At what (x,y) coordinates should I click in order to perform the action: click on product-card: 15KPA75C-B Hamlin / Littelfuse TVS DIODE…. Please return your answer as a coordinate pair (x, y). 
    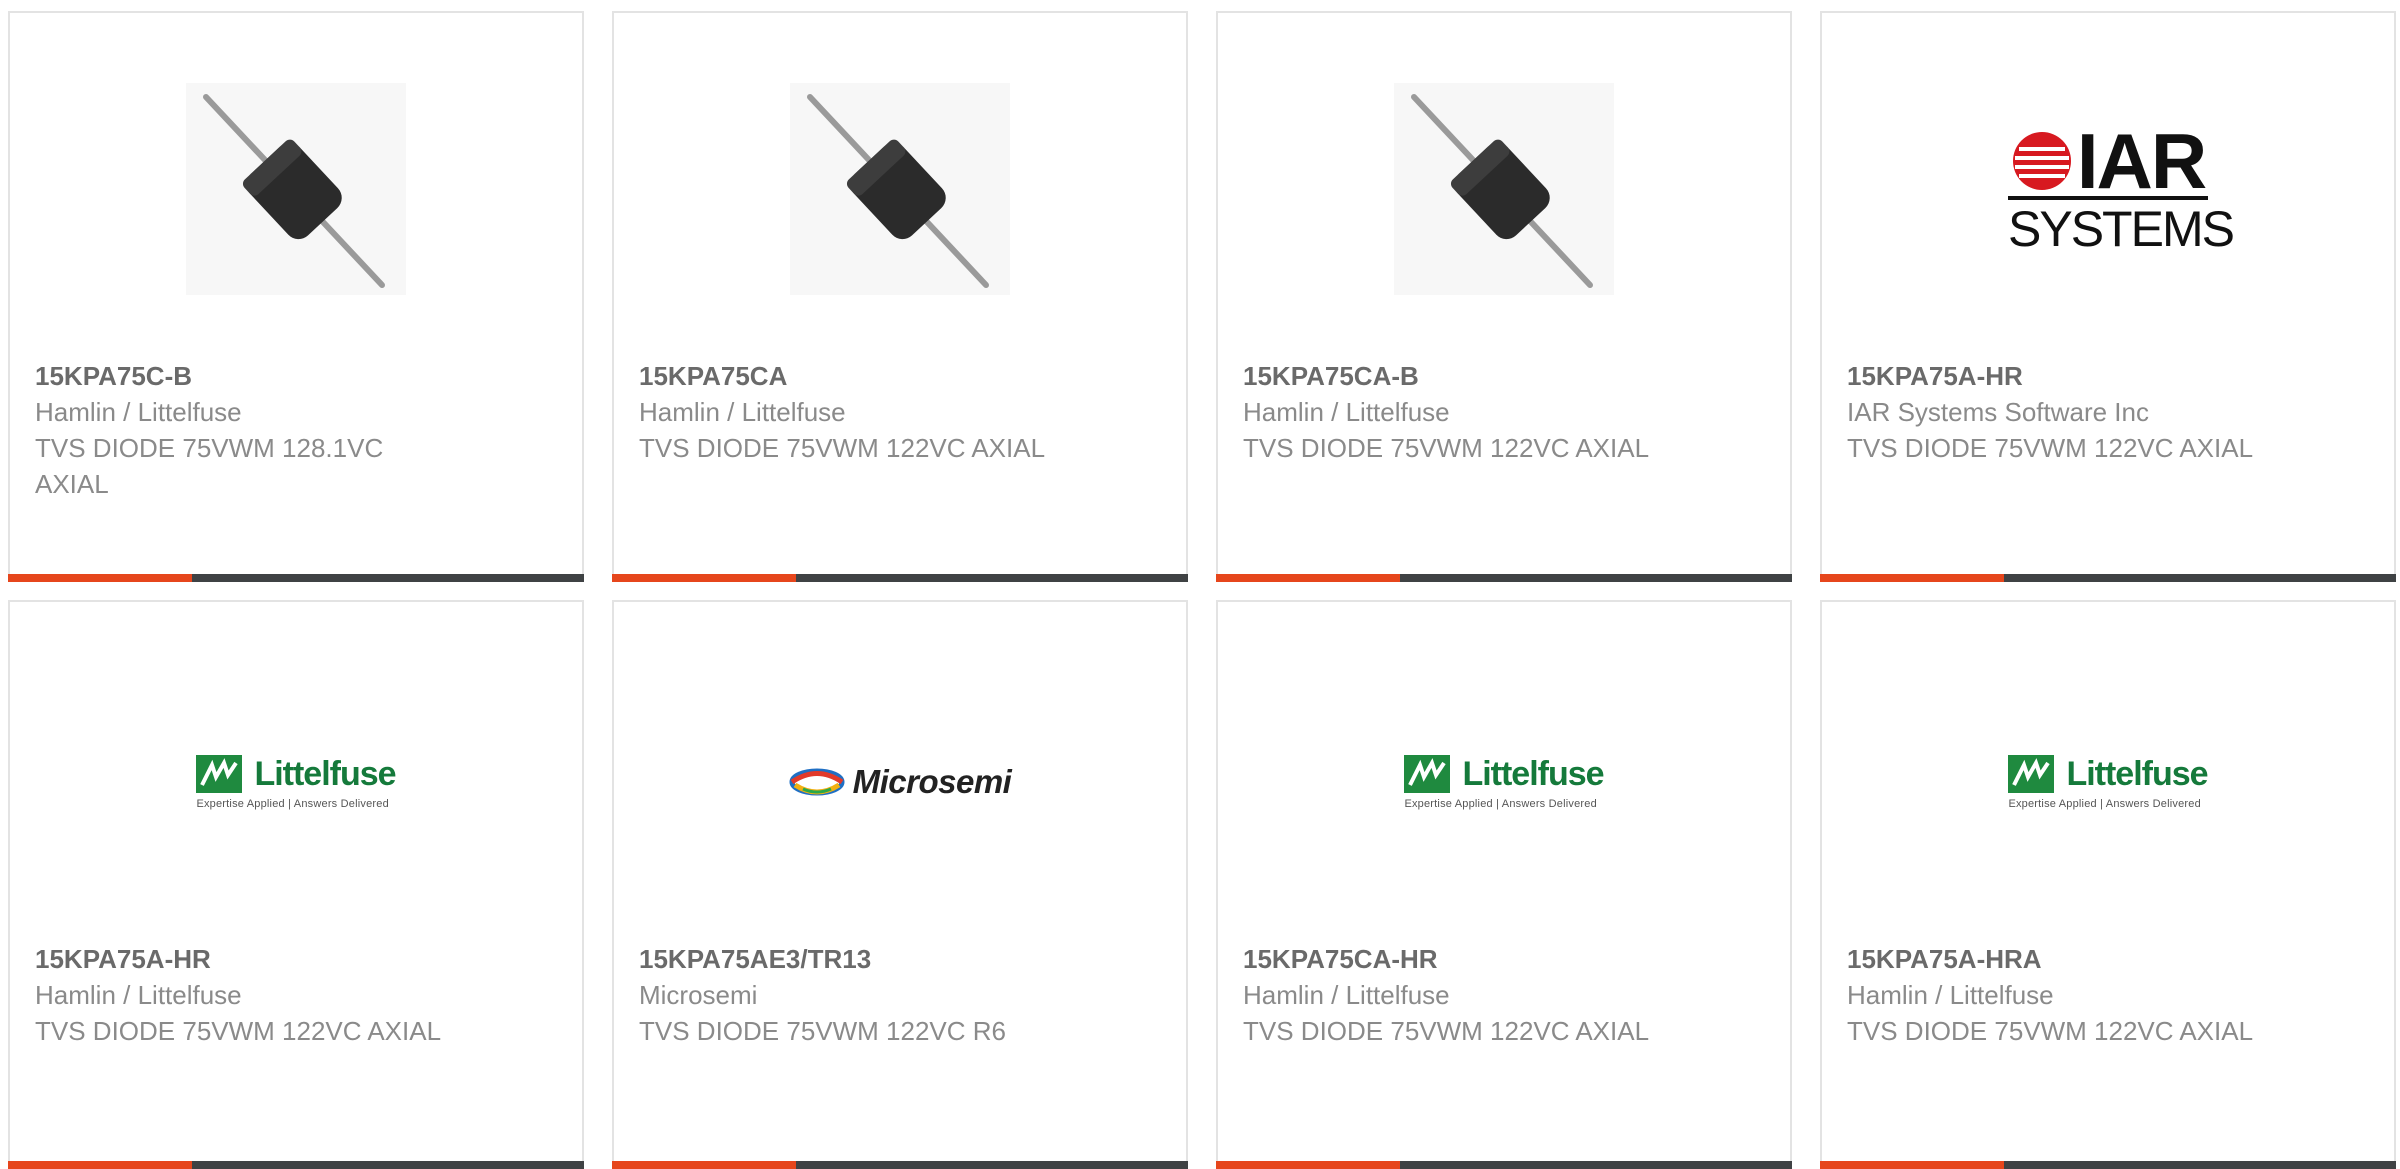
    Looking at the image, I should click on (296, 296).